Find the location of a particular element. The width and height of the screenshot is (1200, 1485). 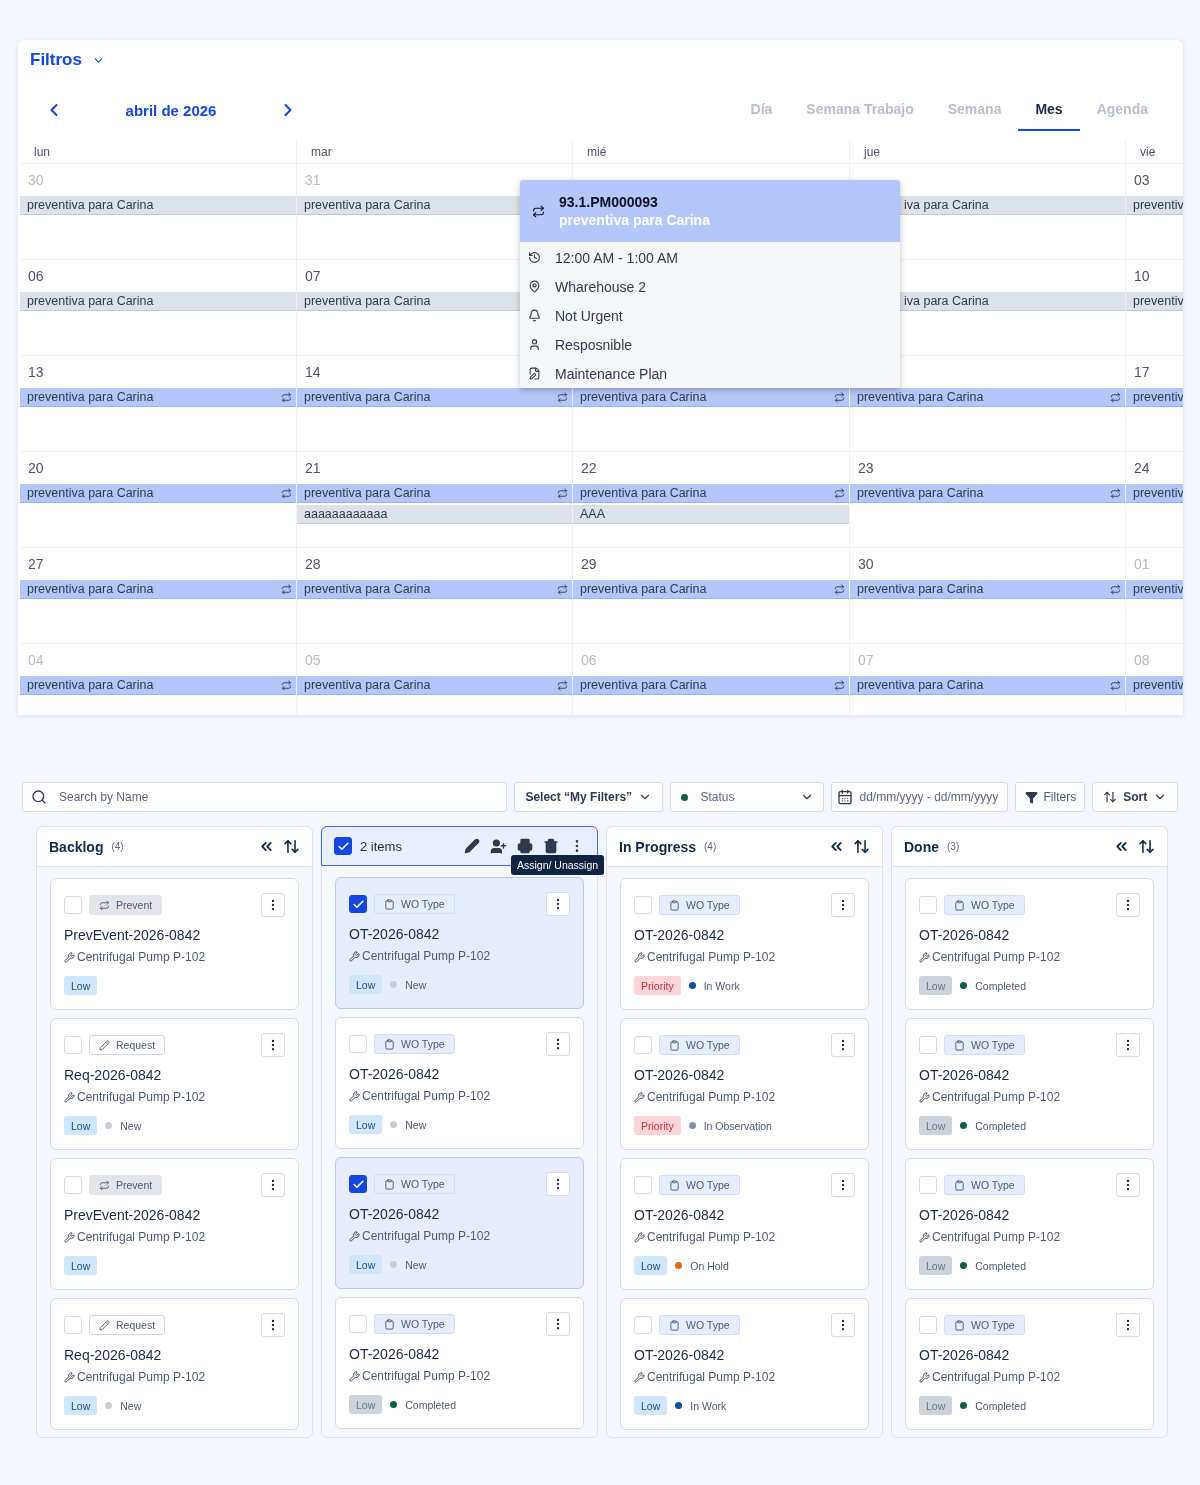

work-order-card: WO Type OT-2026-0842 Centrifugal Pump P-102 Low On Hold is located at coordinates (744, 1224).